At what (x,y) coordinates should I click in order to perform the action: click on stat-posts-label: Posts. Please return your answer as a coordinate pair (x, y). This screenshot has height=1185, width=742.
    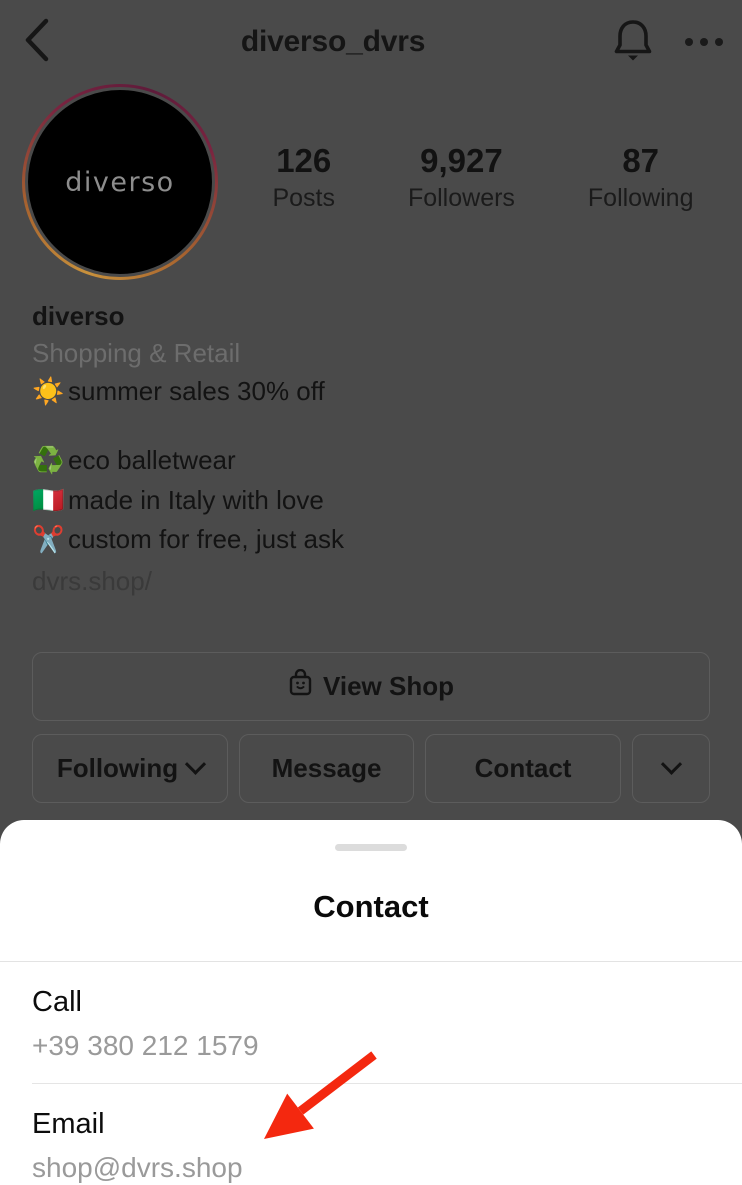
    Looking at the image, I should click on (303, 197).